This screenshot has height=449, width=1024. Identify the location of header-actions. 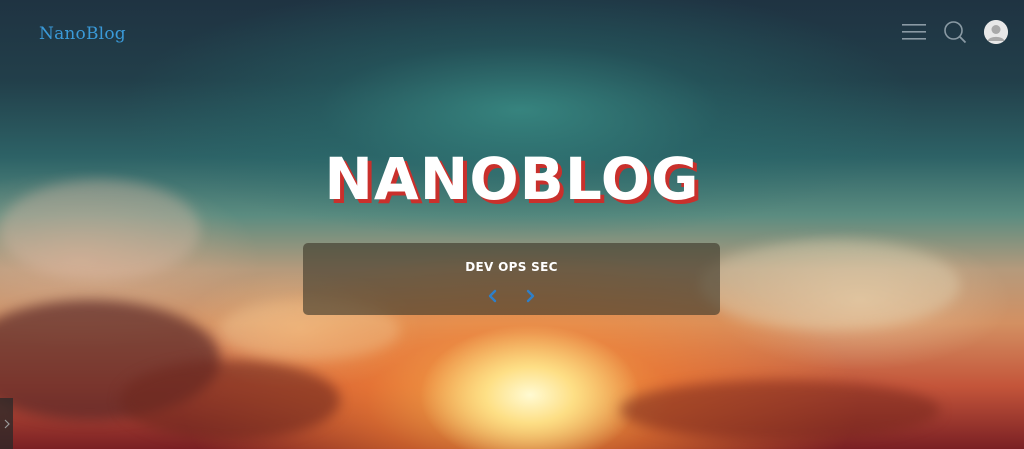
(955, 32).